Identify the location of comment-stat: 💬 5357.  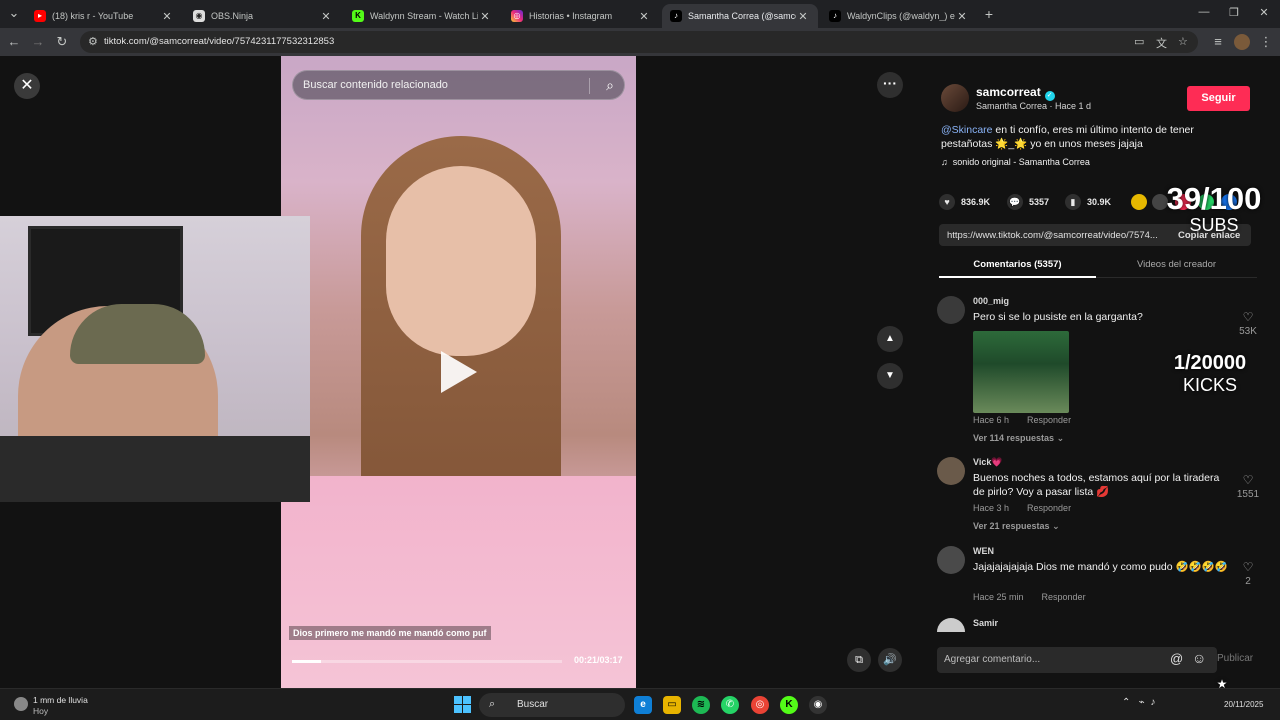
(1028, 202).